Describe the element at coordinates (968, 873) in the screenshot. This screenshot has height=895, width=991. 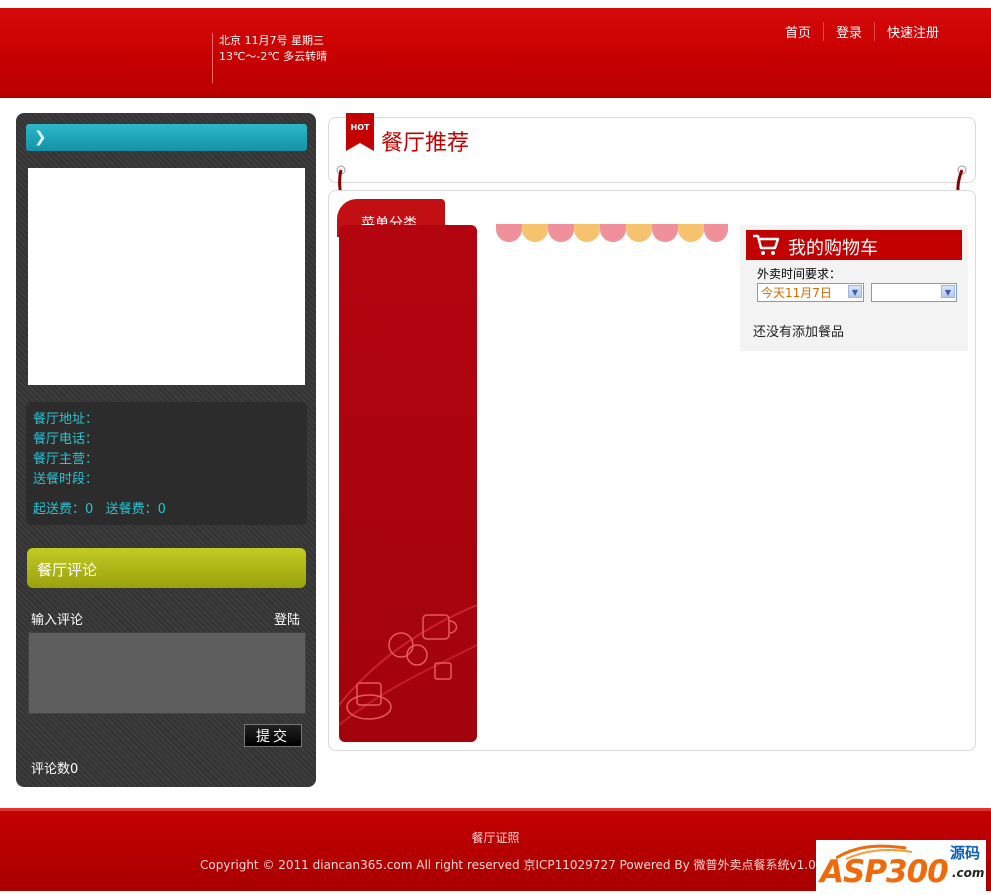
I see `asp300-logo-com: .com` at that location.